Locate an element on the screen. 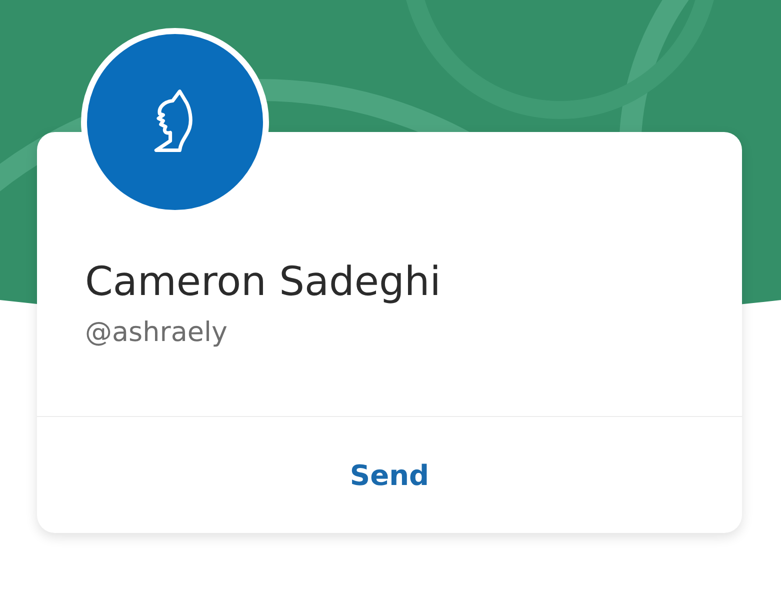 The image size is (781, 590). profile-name: Cameron Sadeghi is located at coordinates (263, 282).